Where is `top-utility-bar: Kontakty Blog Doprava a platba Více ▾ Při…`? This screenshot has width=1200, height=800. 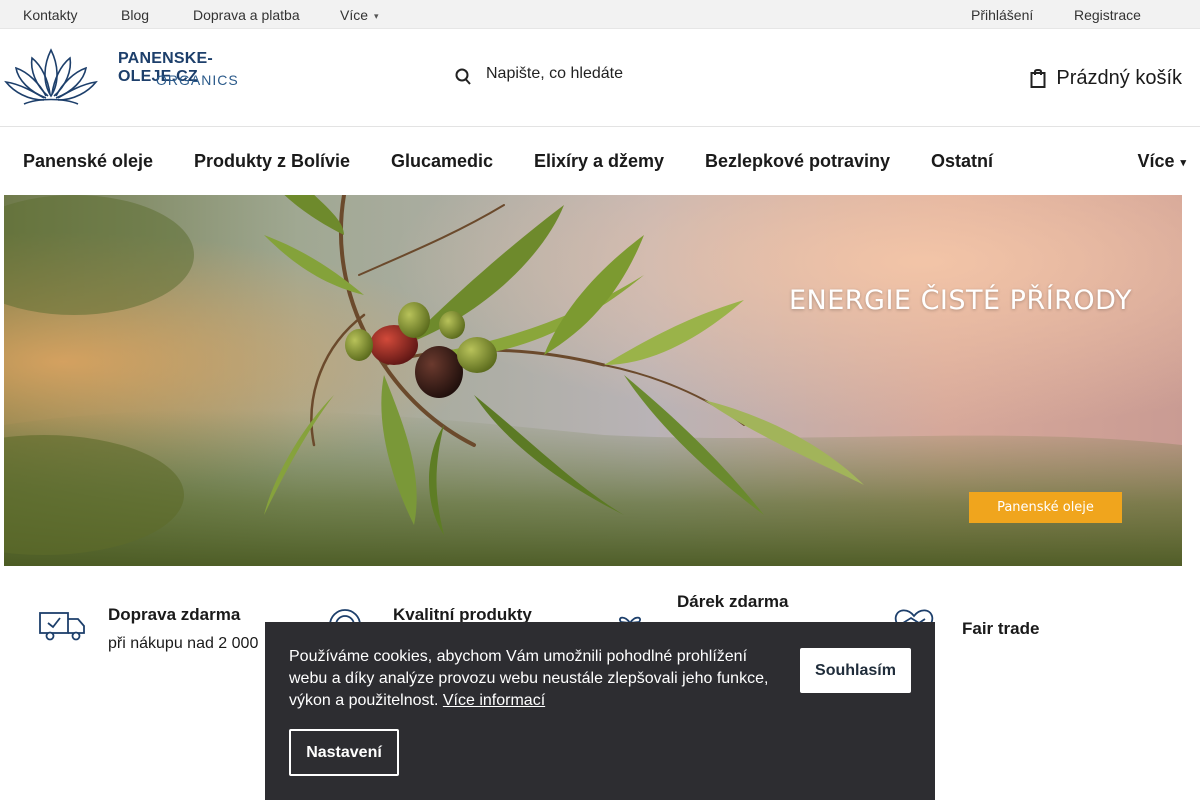 top-utility-bar: Kontakty Blog Doprava a platba Více ▾ Při… is located at coordinates (600, 14).